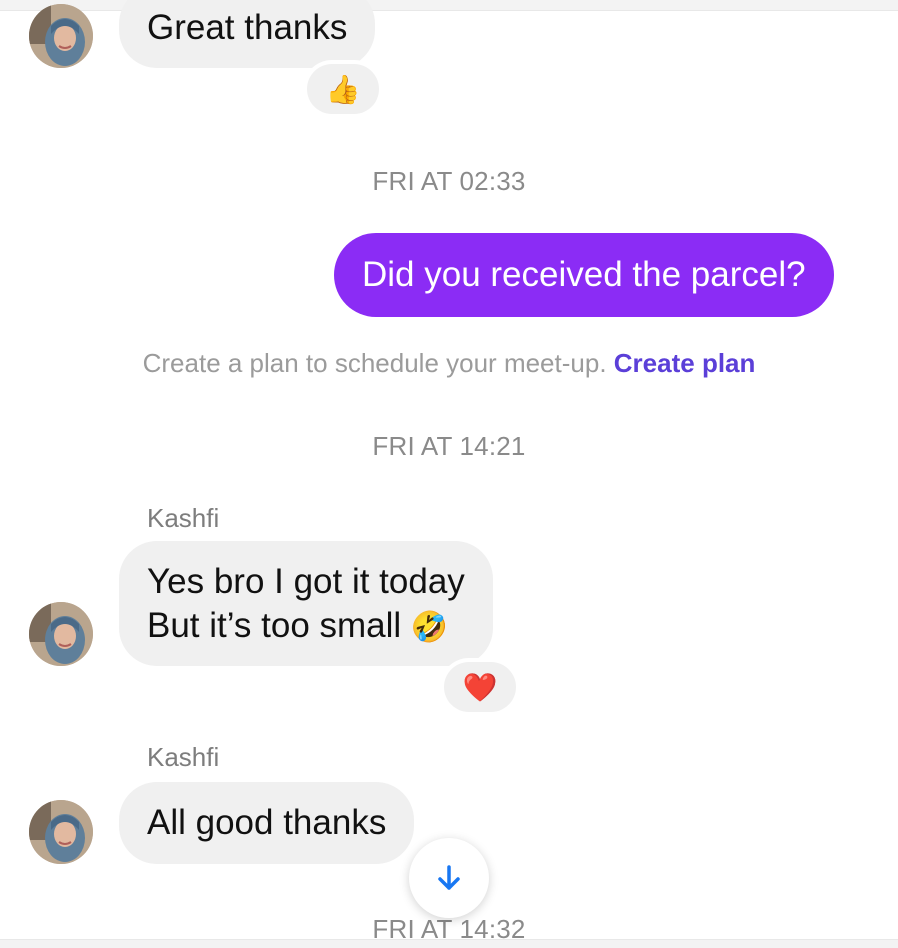 Image resolution: width=898 pixels, height=948 pixels. Describe the element at coordinates (374, 363) in the screenshot. I see `plan-hint-text: Create a plan to schedule your meet-up.` at that location.